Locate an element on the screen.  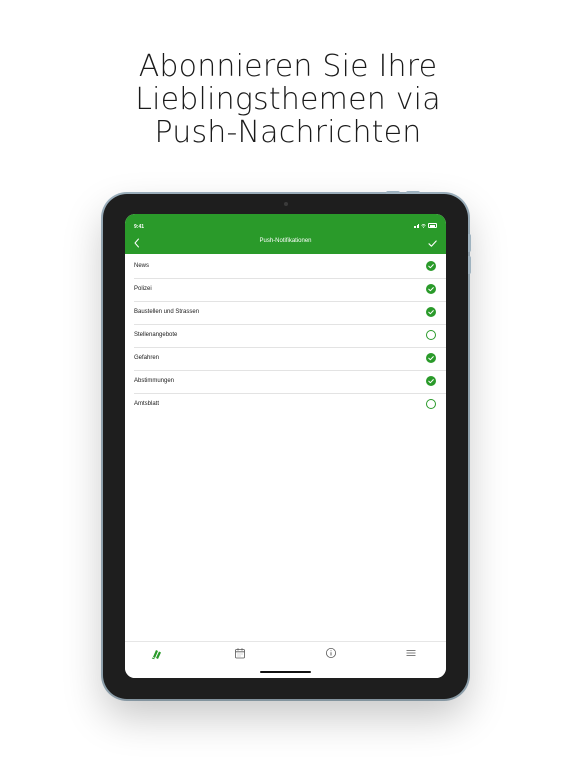
list-item: Stellenangebote is located at coordinates (285, 335).